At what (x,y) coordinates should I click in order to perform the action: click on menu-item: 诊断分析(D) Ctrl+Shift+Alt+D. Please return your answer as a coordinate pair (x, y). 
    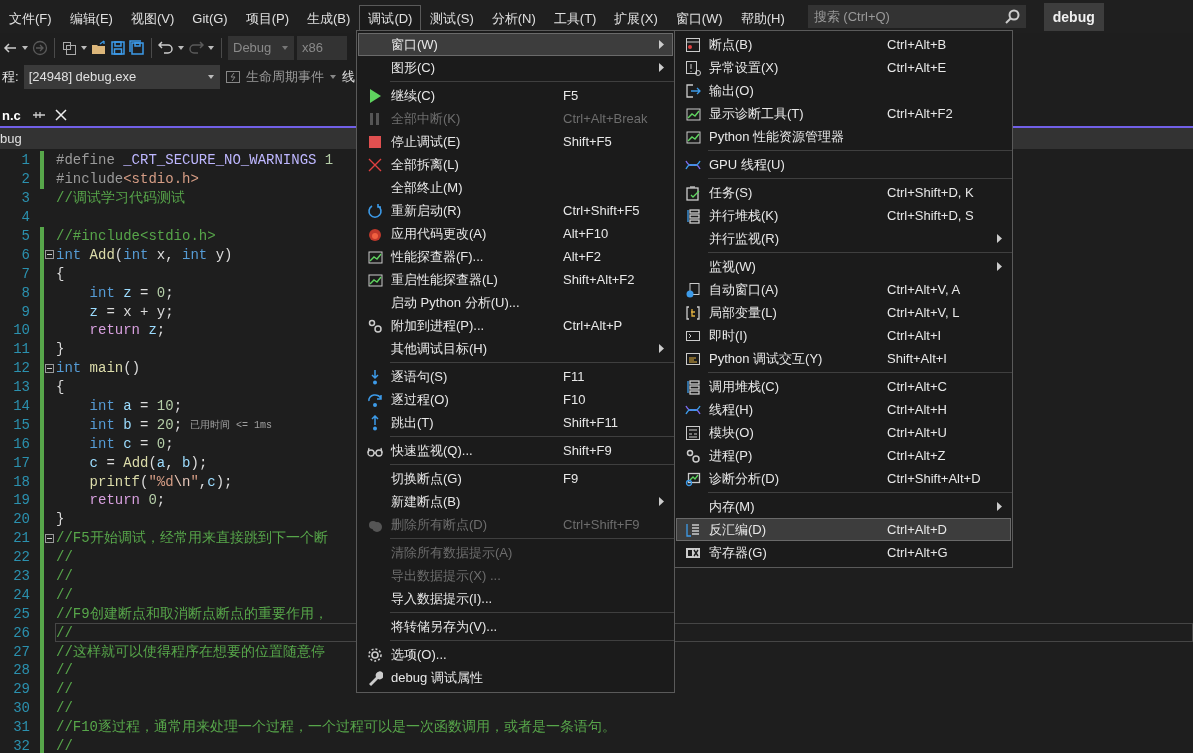
    Looking at the image, I should click on (843, 478).